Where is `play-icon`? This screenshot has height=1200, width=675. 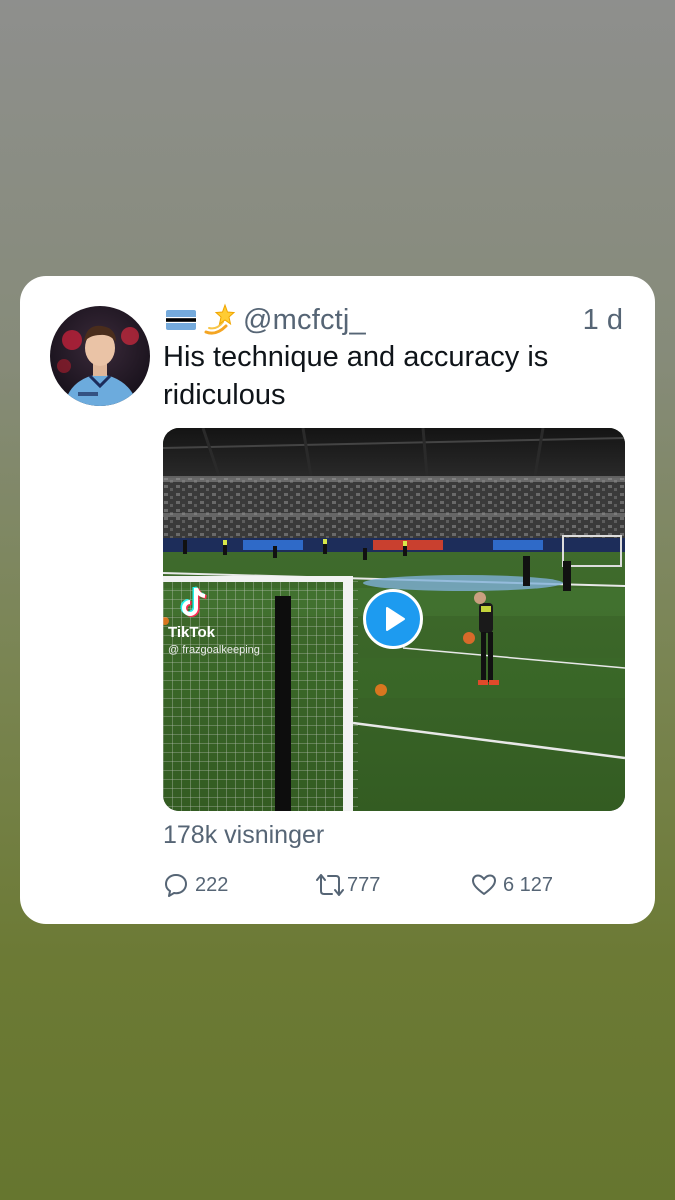
play-icon is located at coordinates (395, 619).